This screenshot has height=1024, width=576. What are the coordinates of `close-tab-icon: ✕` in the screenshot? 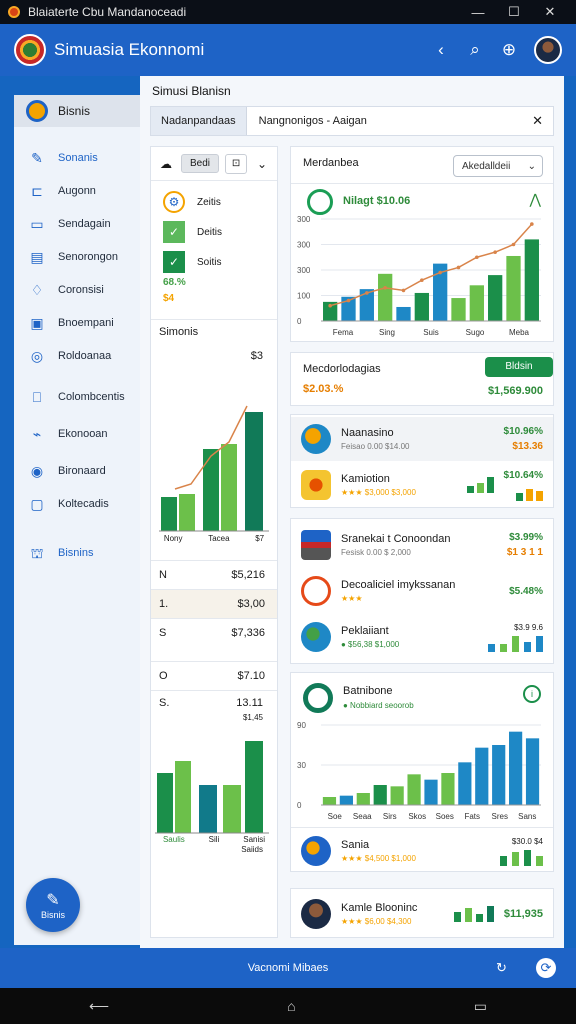 It's located at (542, 121).